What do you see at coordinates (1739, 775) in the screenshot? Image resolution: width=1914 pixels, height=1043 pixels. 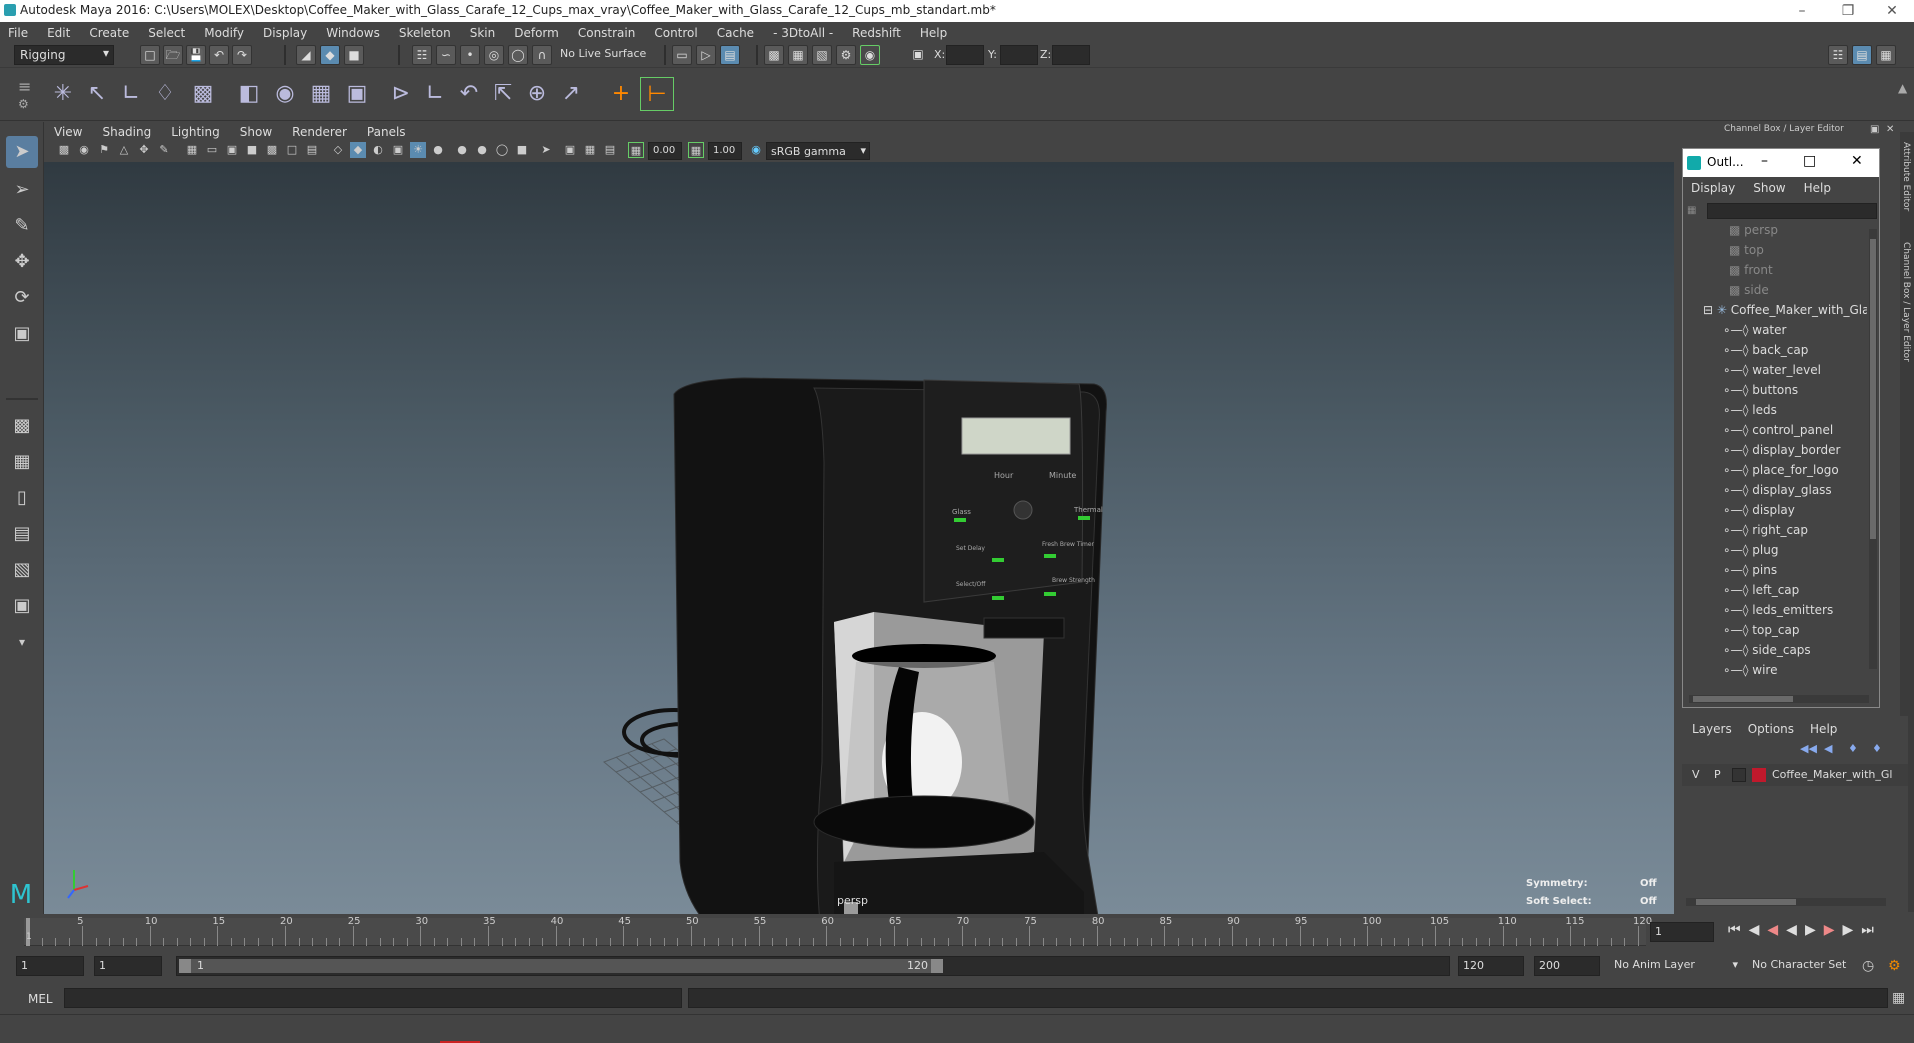 I see `layer-display-type` at bounding box center [1739, 775].